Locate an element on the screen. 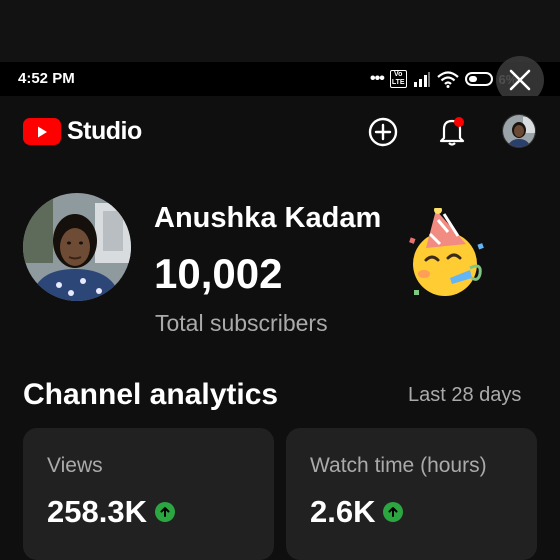  analytics-title: Channel analytics is located at coordinates (151, 394).